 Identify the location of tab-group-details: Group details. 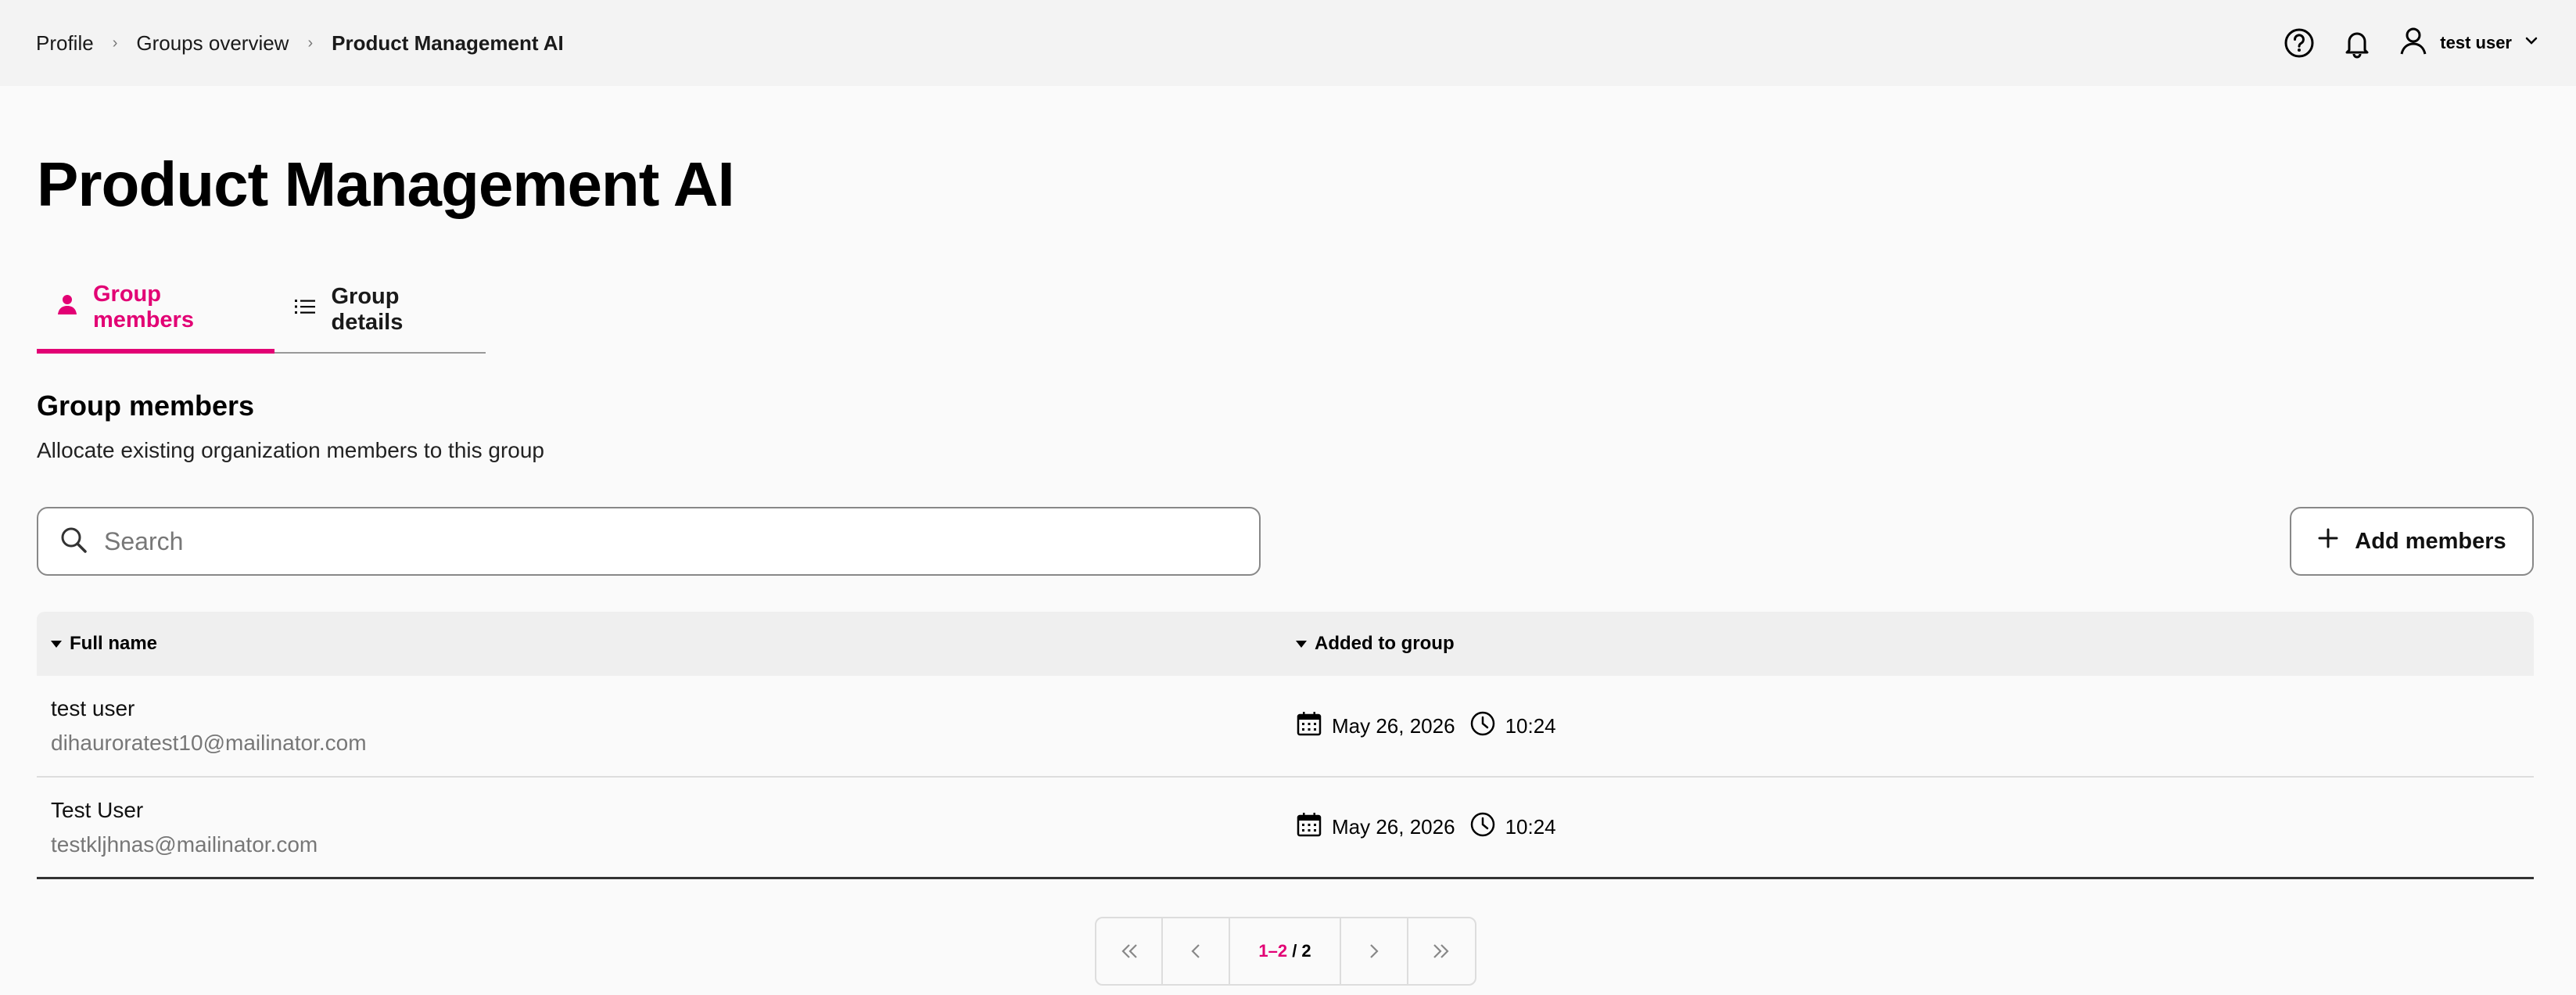
(380, 310).